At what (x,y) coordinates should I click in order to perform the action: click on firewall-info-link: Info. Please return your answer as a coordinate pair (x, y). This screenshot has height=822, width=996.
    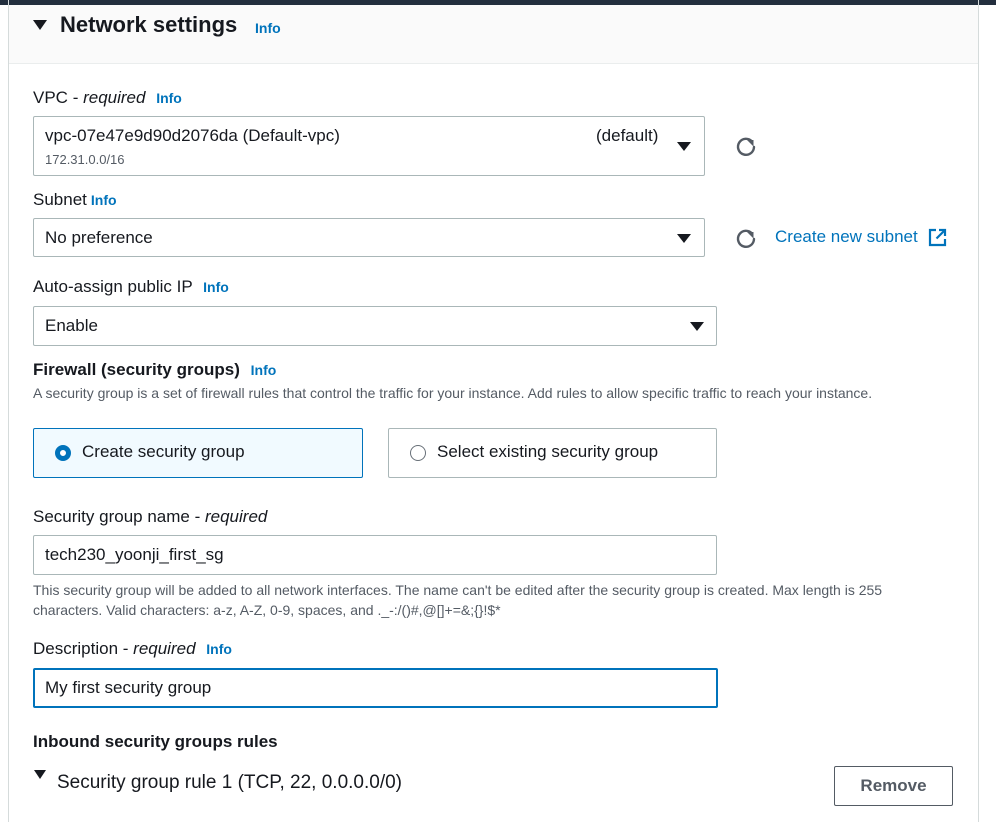
    Looking at the image, I should click on (264, 370).